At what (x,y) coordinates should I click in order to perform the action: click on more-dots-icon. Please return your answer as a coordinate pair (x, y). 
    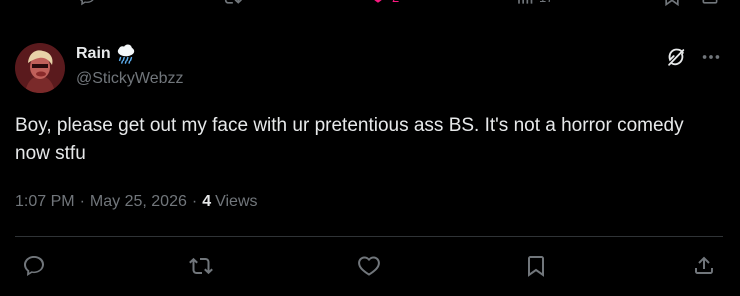
    Looking at the image, I should click on (711, 57).